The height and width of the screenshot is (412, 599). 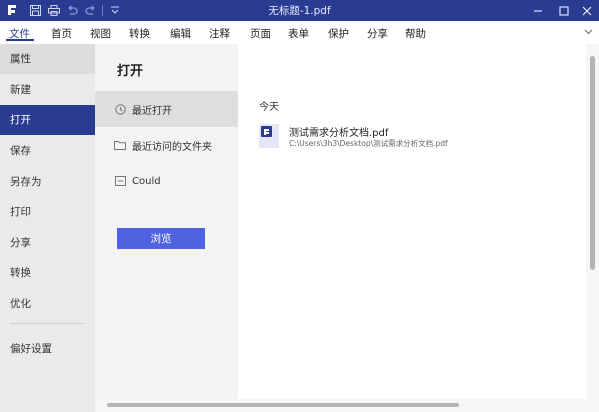 What do you see at coordinates (47, 243) in the screenshot?
I see `sidebar-item-share: 分享` at bounding box center [47, 243].